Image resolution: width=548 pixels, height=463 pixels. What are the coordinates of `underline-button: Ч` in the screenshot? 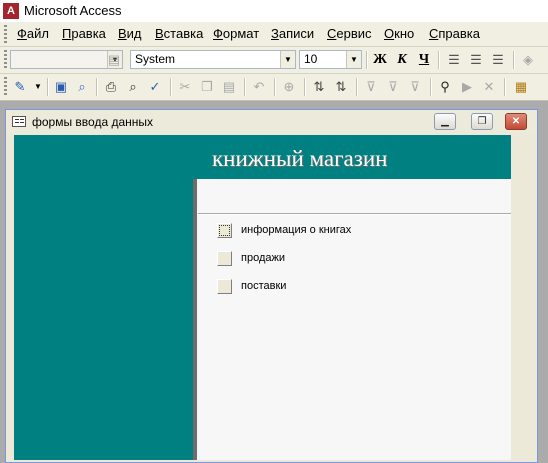 It's located at (424, 60).